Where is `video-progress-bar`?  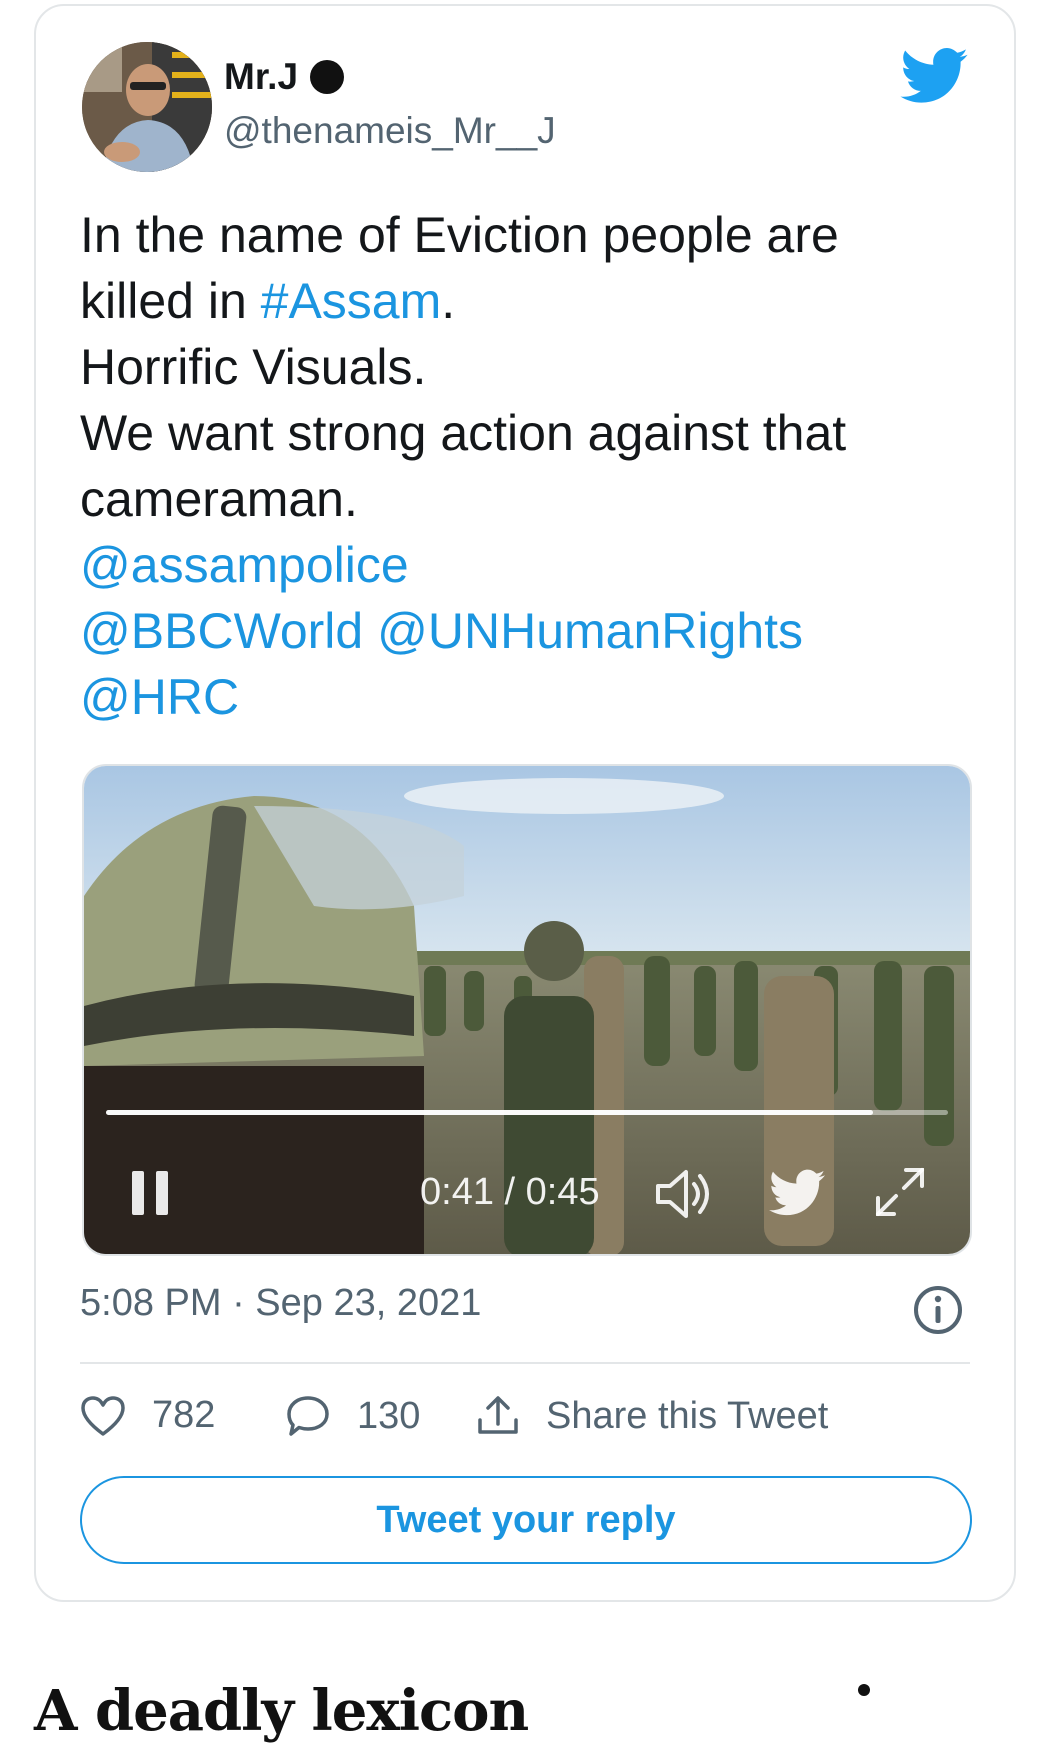
video-progress-bar is located at coordinates (527, 1112).